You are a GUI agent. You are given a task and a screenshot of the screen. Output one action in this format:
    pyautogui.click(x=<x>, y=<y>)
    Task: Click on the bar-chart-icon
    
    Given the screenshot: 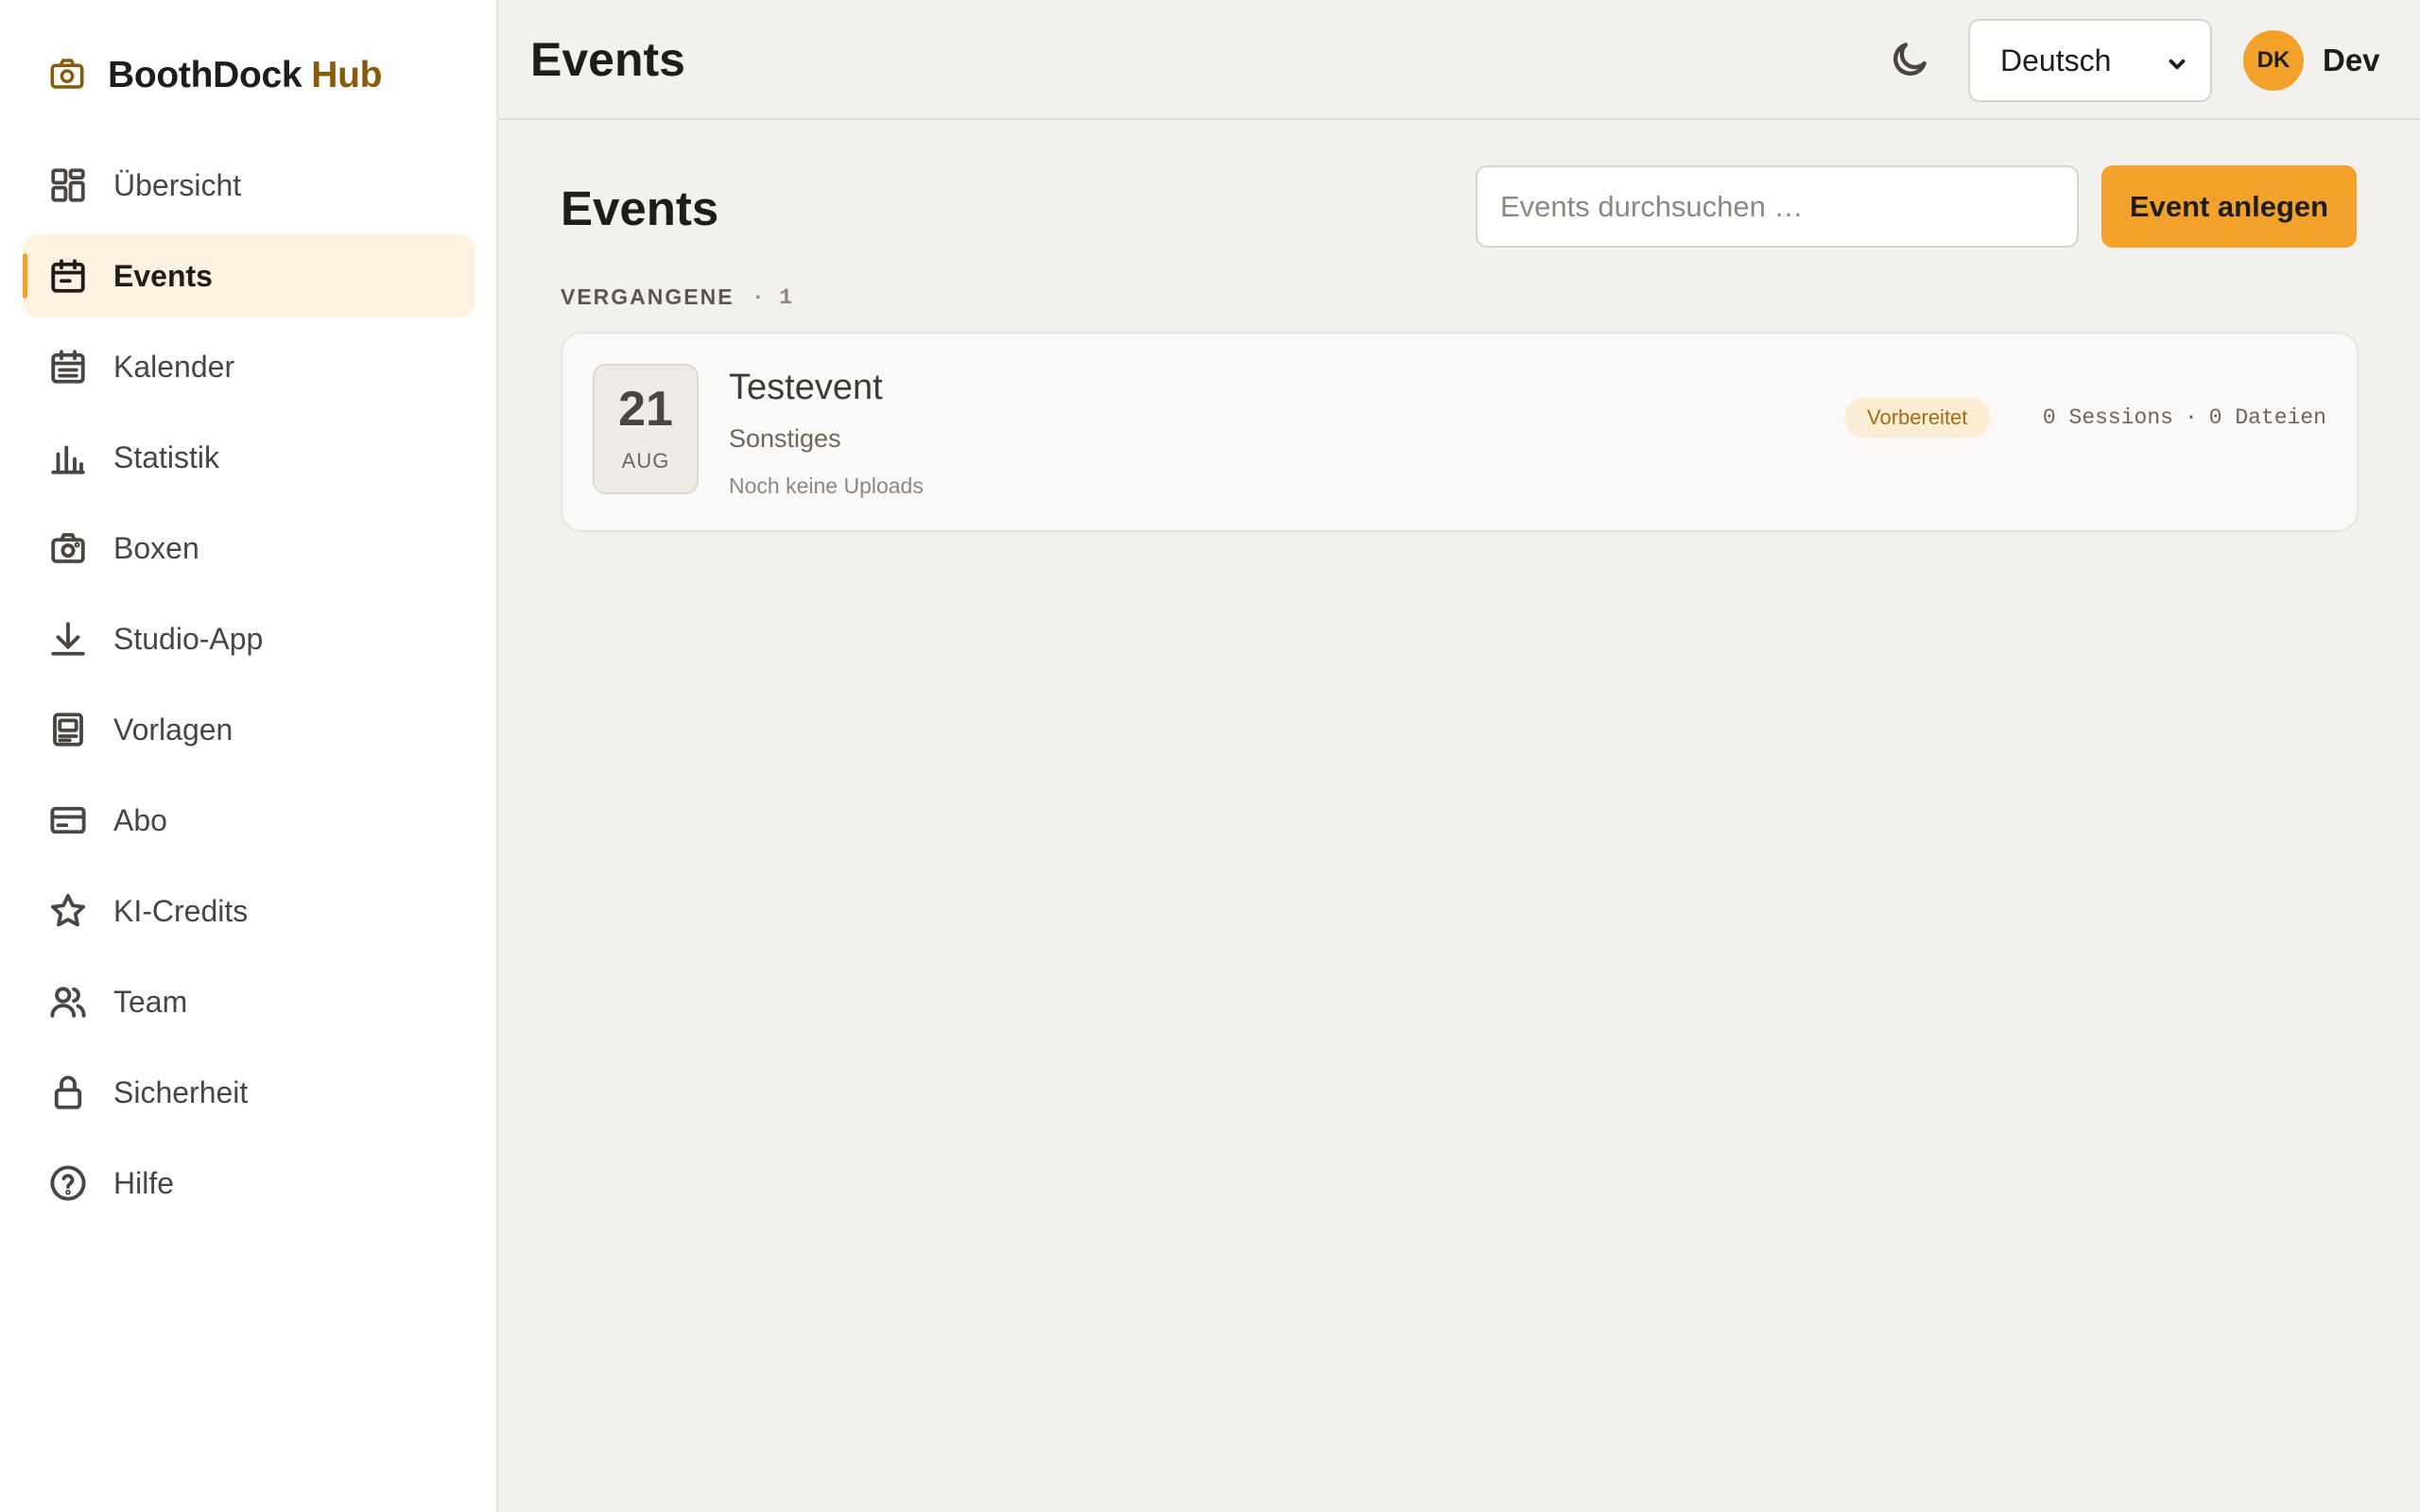 What is the action you would take?
    pyautogui.click(x=68, y=457)
    